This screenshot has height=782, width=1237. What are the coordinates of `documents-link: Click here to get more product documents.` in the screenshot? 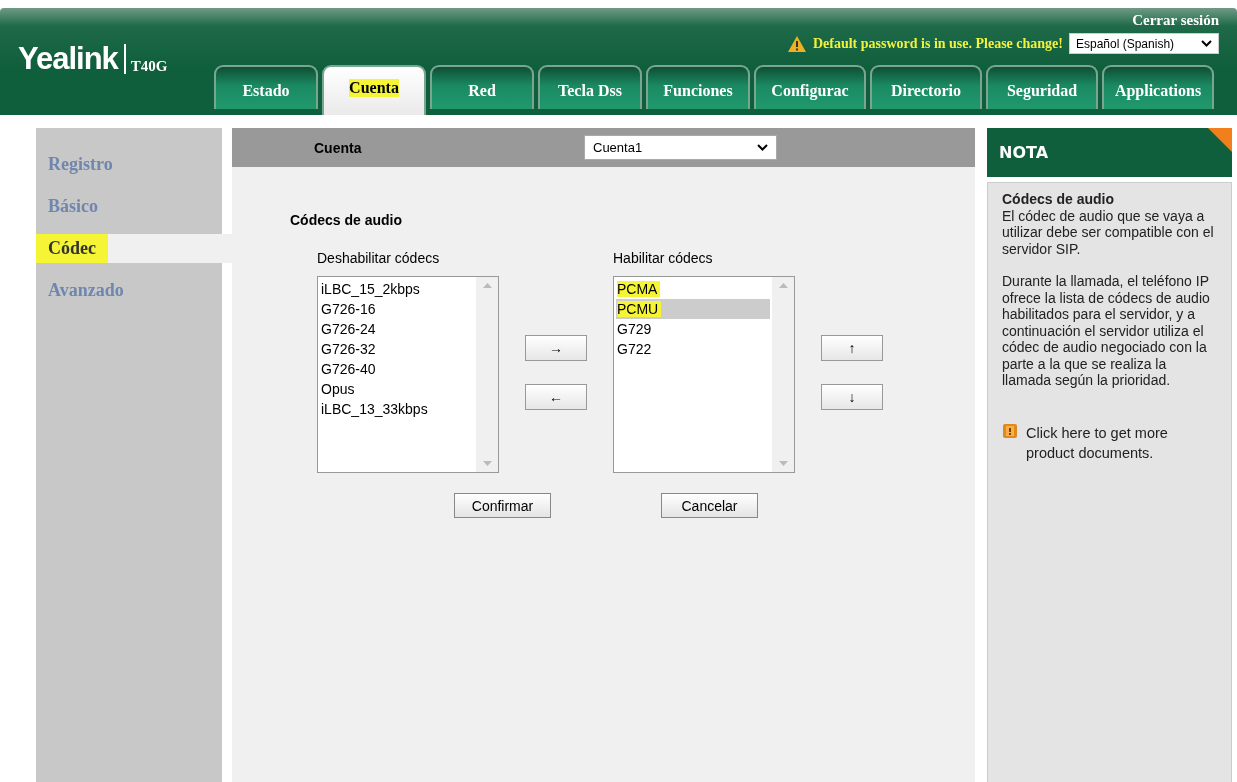 It's located at (1121, 442).